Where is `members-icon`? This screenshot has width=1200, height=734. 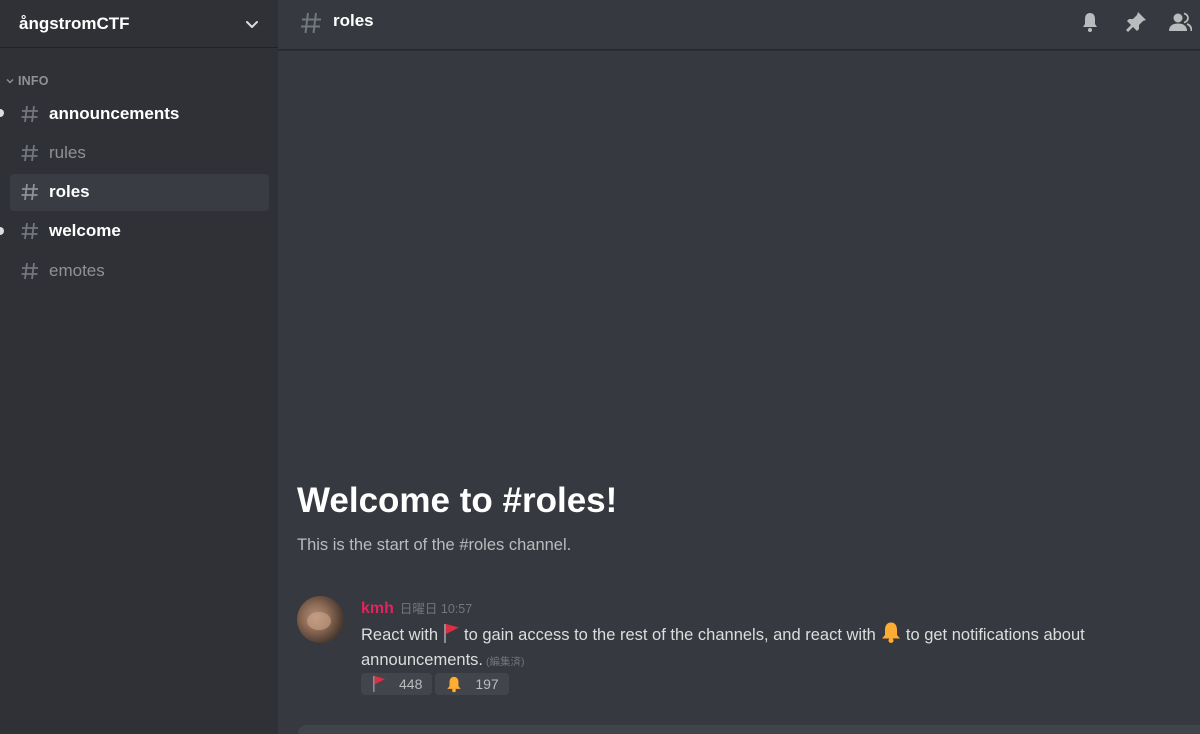
members-icon is located at coordinates (1180, 22).